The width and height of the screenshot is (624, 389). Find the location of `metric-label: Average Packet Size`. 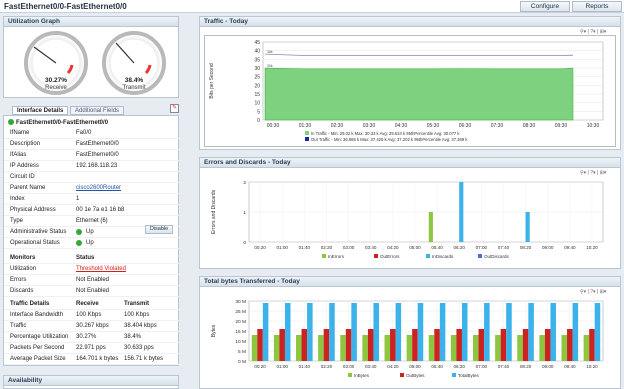

metric-label: Average Packet Size is located at coordinates (38, 359).